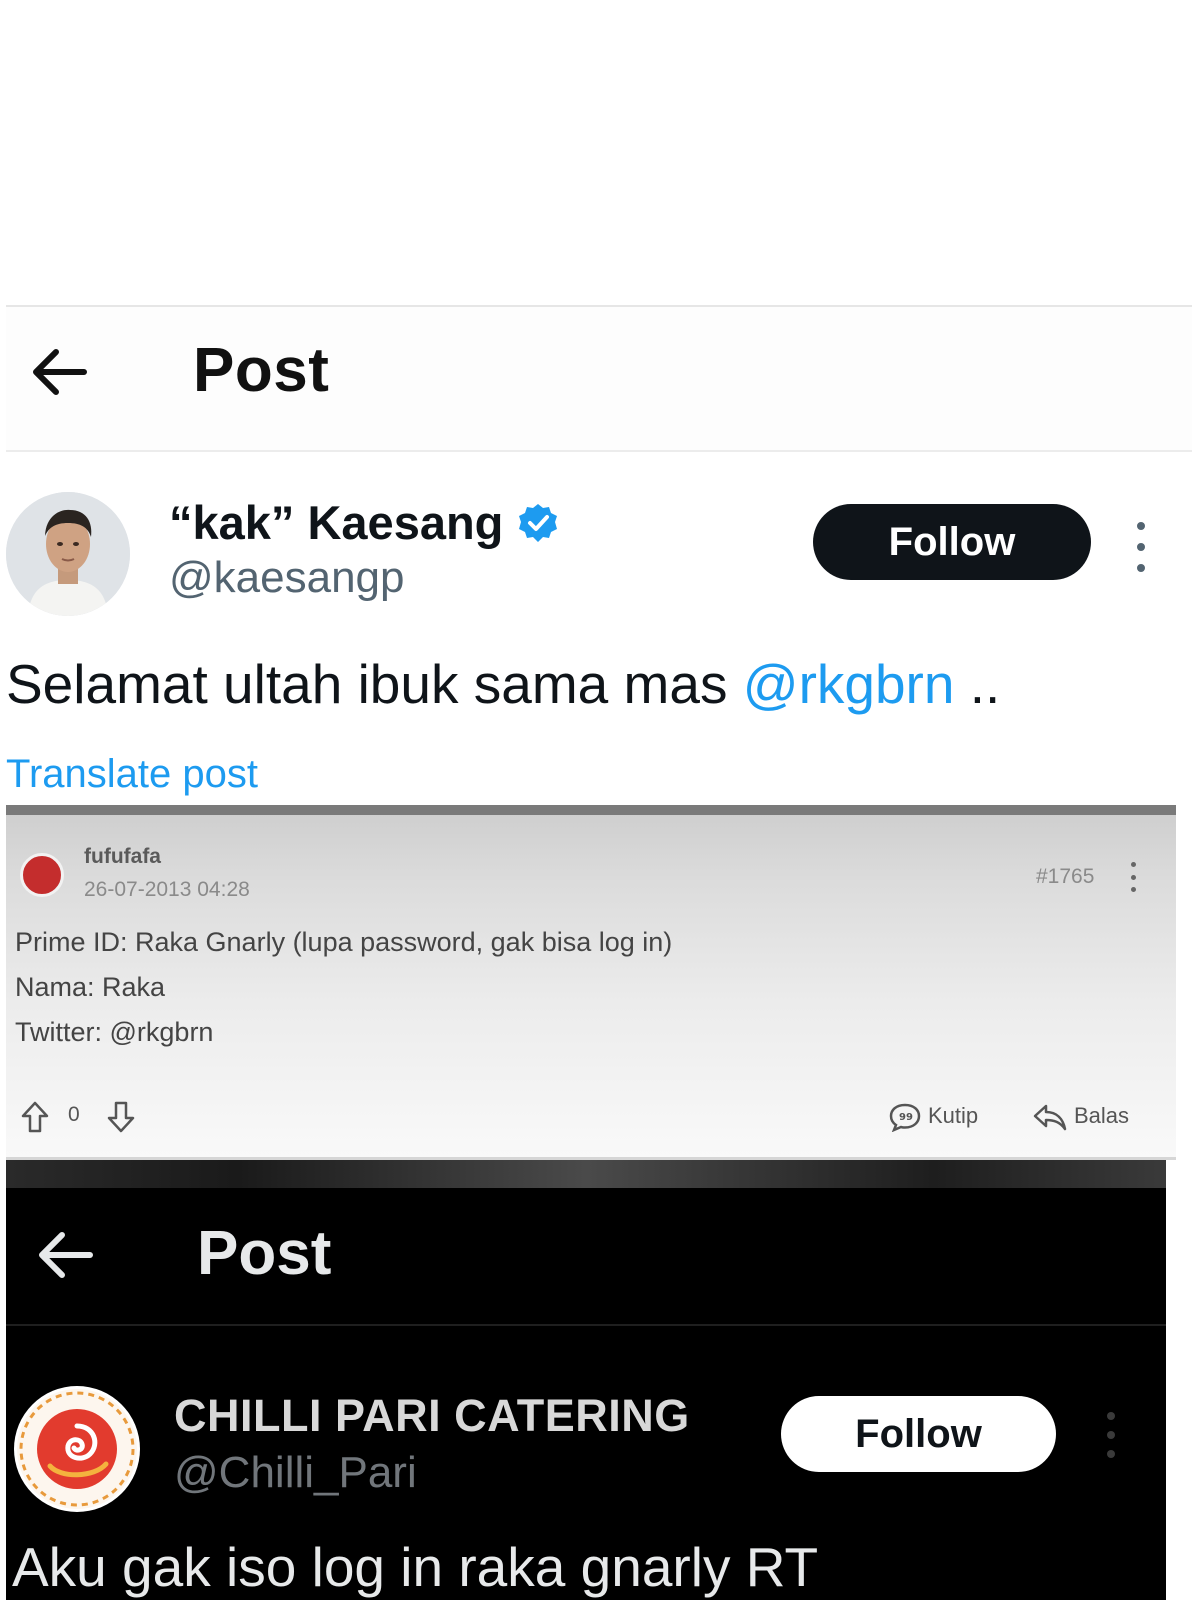 The image size is (1200, 1600). I want to click on forum-avatar, so click(42, 875).